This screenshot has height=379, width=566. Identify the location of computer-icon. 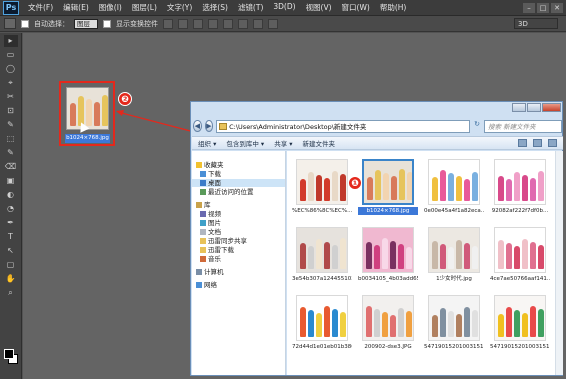
(199, 272).